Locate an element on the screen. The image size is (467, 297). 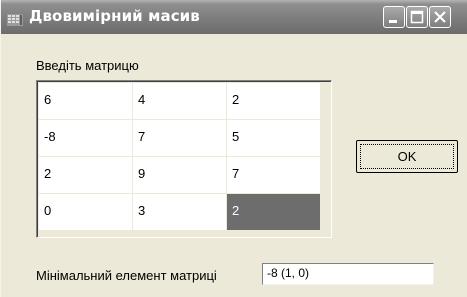
window-title: Двовимірний масив is located at coordinates (114, 16).